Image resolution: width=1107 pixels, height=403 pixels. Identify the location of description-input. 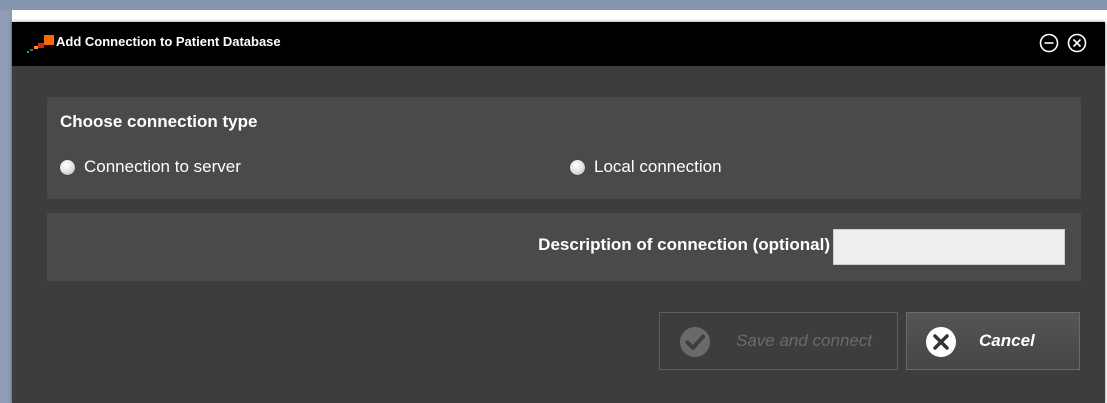
(949, 247).